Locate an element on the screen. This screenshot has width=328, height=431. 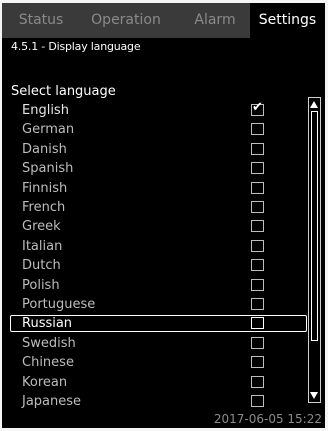
scroll-down-arrow-icon is located at coordinates (314, 395).